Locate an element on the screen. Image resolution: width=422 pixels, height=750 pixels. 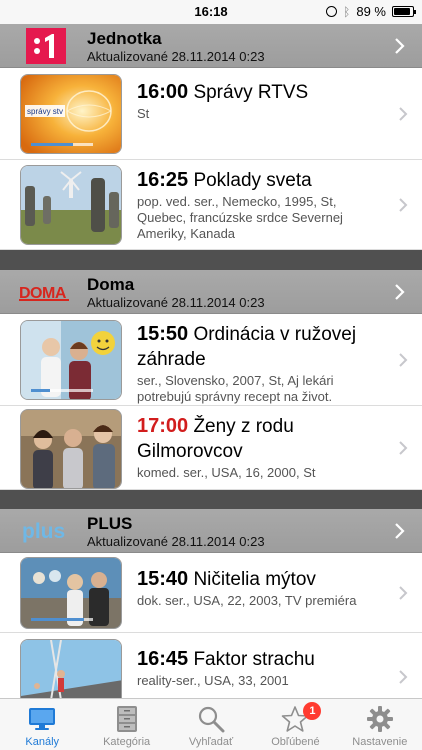
battery-percent: 89 % is located at coordinates (371, 11).